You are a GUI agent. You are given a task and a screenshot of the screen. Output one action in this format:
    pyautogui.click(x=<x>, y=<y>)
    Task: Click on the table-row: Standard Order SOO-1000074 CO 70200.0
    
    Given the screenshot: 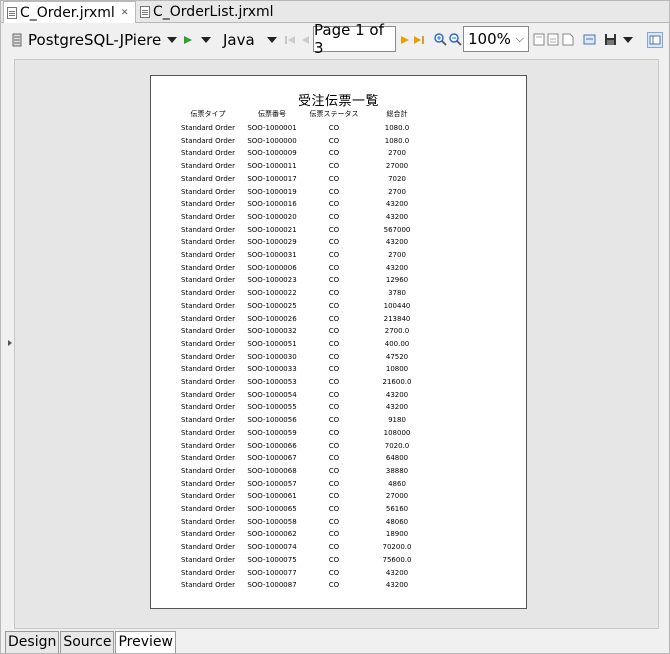 What is the action you would take?
    pyautogui.click(x=338, y=547)
    